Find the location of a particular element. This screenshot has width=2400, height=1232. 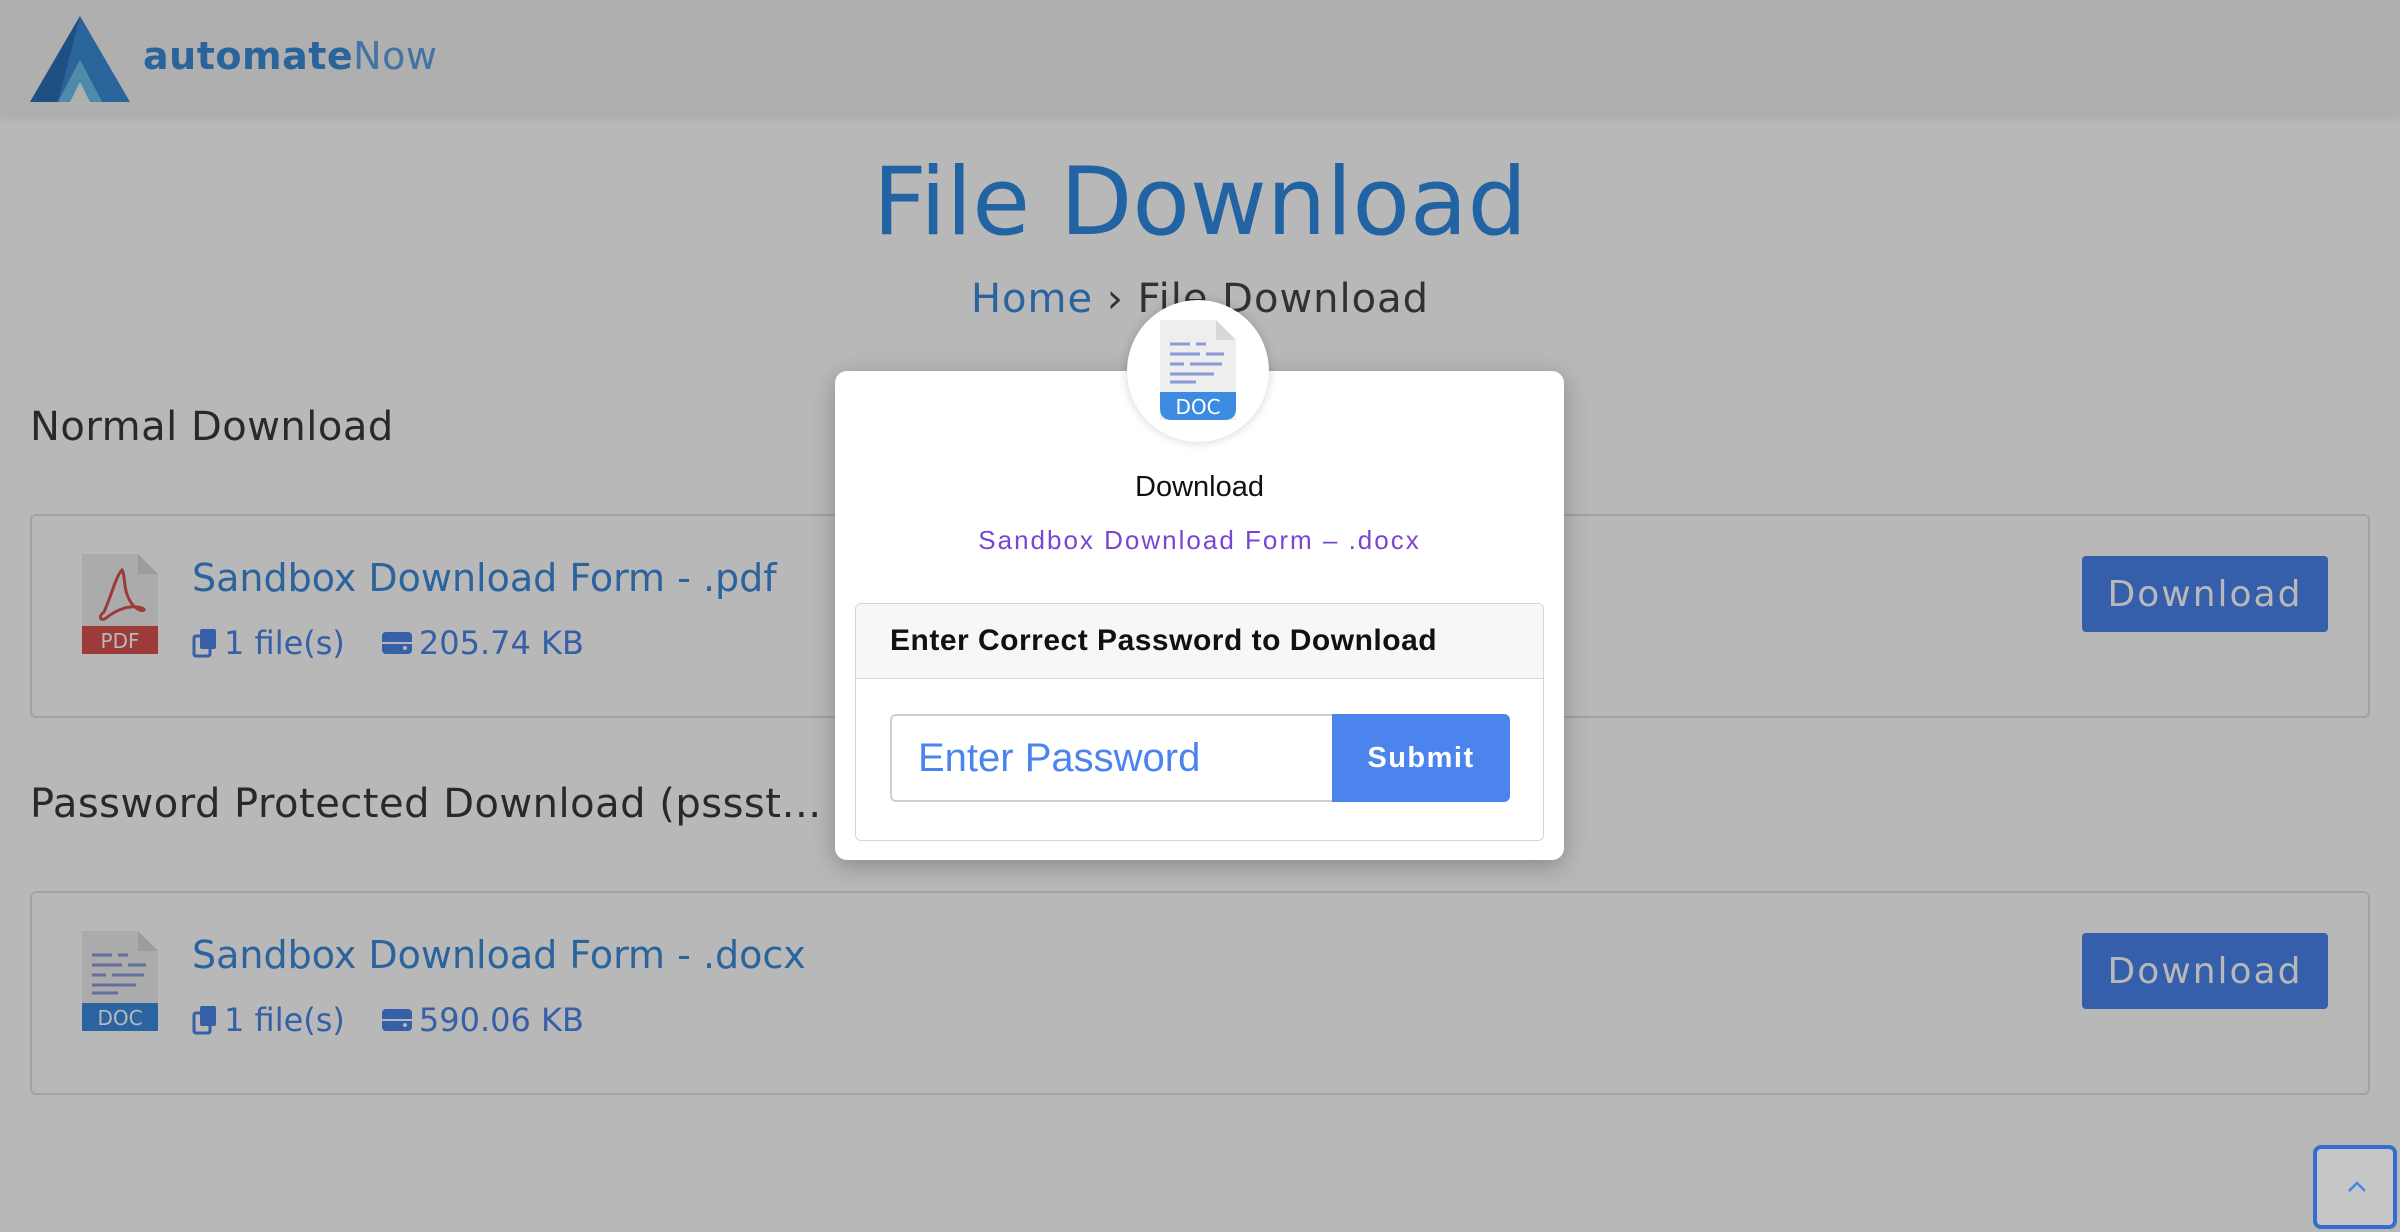

submit-button: Submit is located at coordinates (1421, 758).